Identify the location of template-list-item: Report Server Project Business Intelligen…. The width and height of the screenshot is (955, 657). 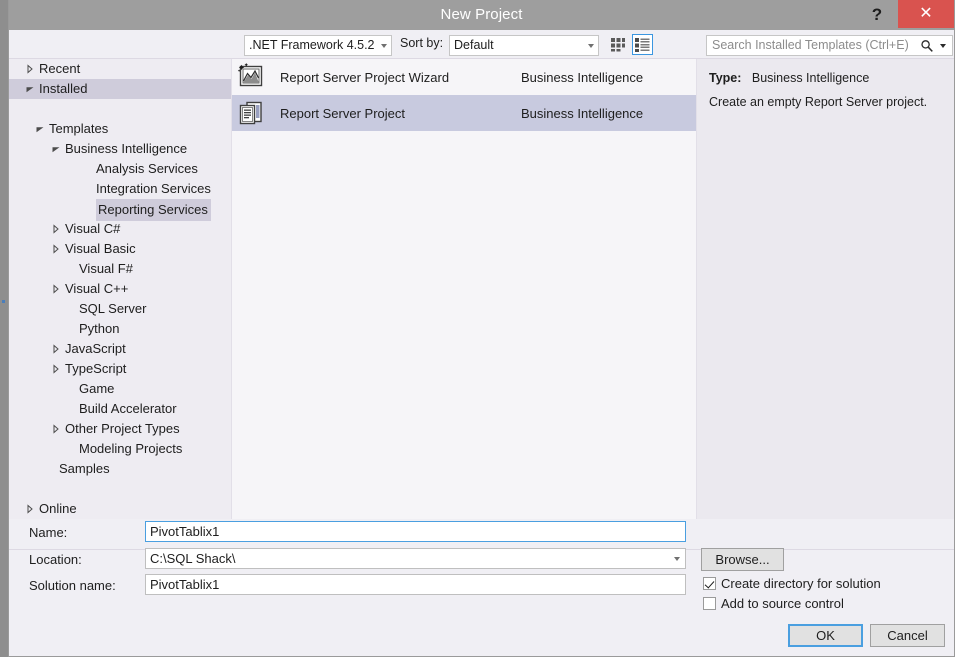
(464, 113).